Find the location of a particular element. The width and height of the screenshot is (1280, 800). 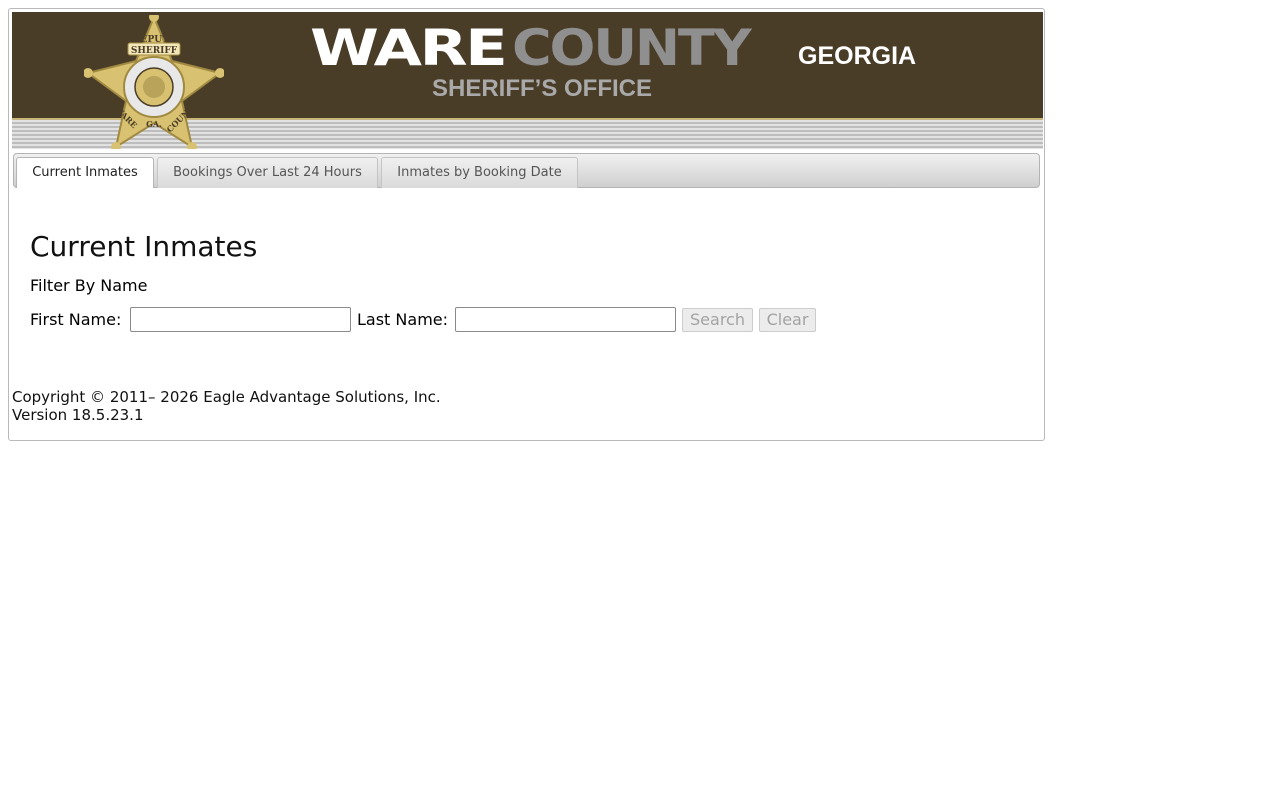

badge-text-mid: GA. is located at coordinates (154, 124).